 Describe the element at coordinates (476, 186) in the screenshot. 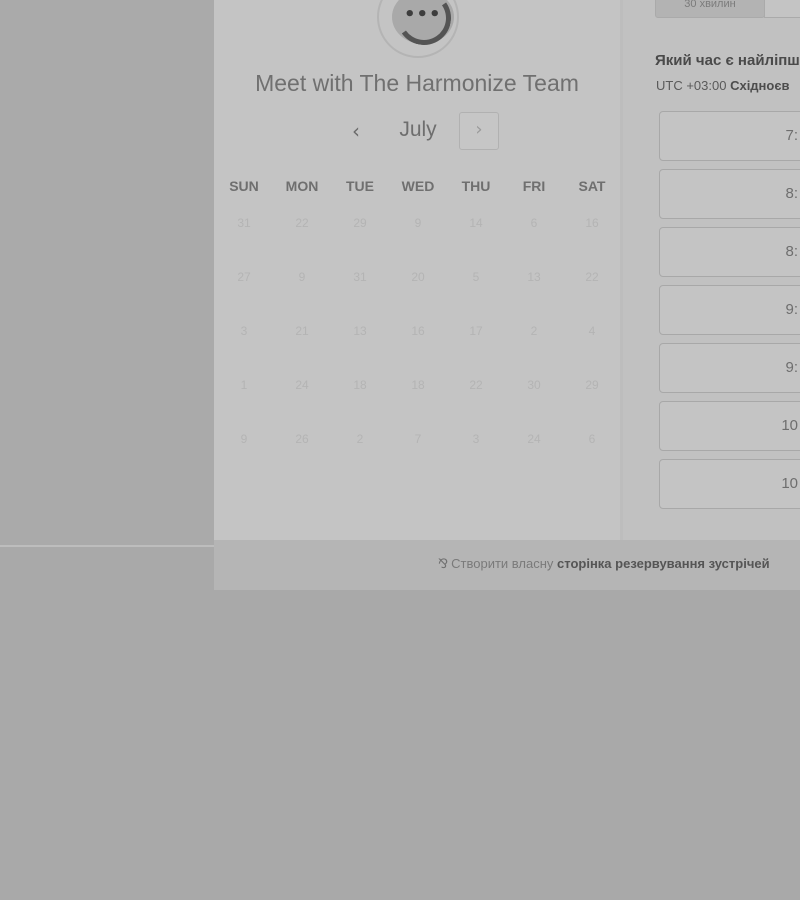

I see `weekday-thu: THU` at that location.